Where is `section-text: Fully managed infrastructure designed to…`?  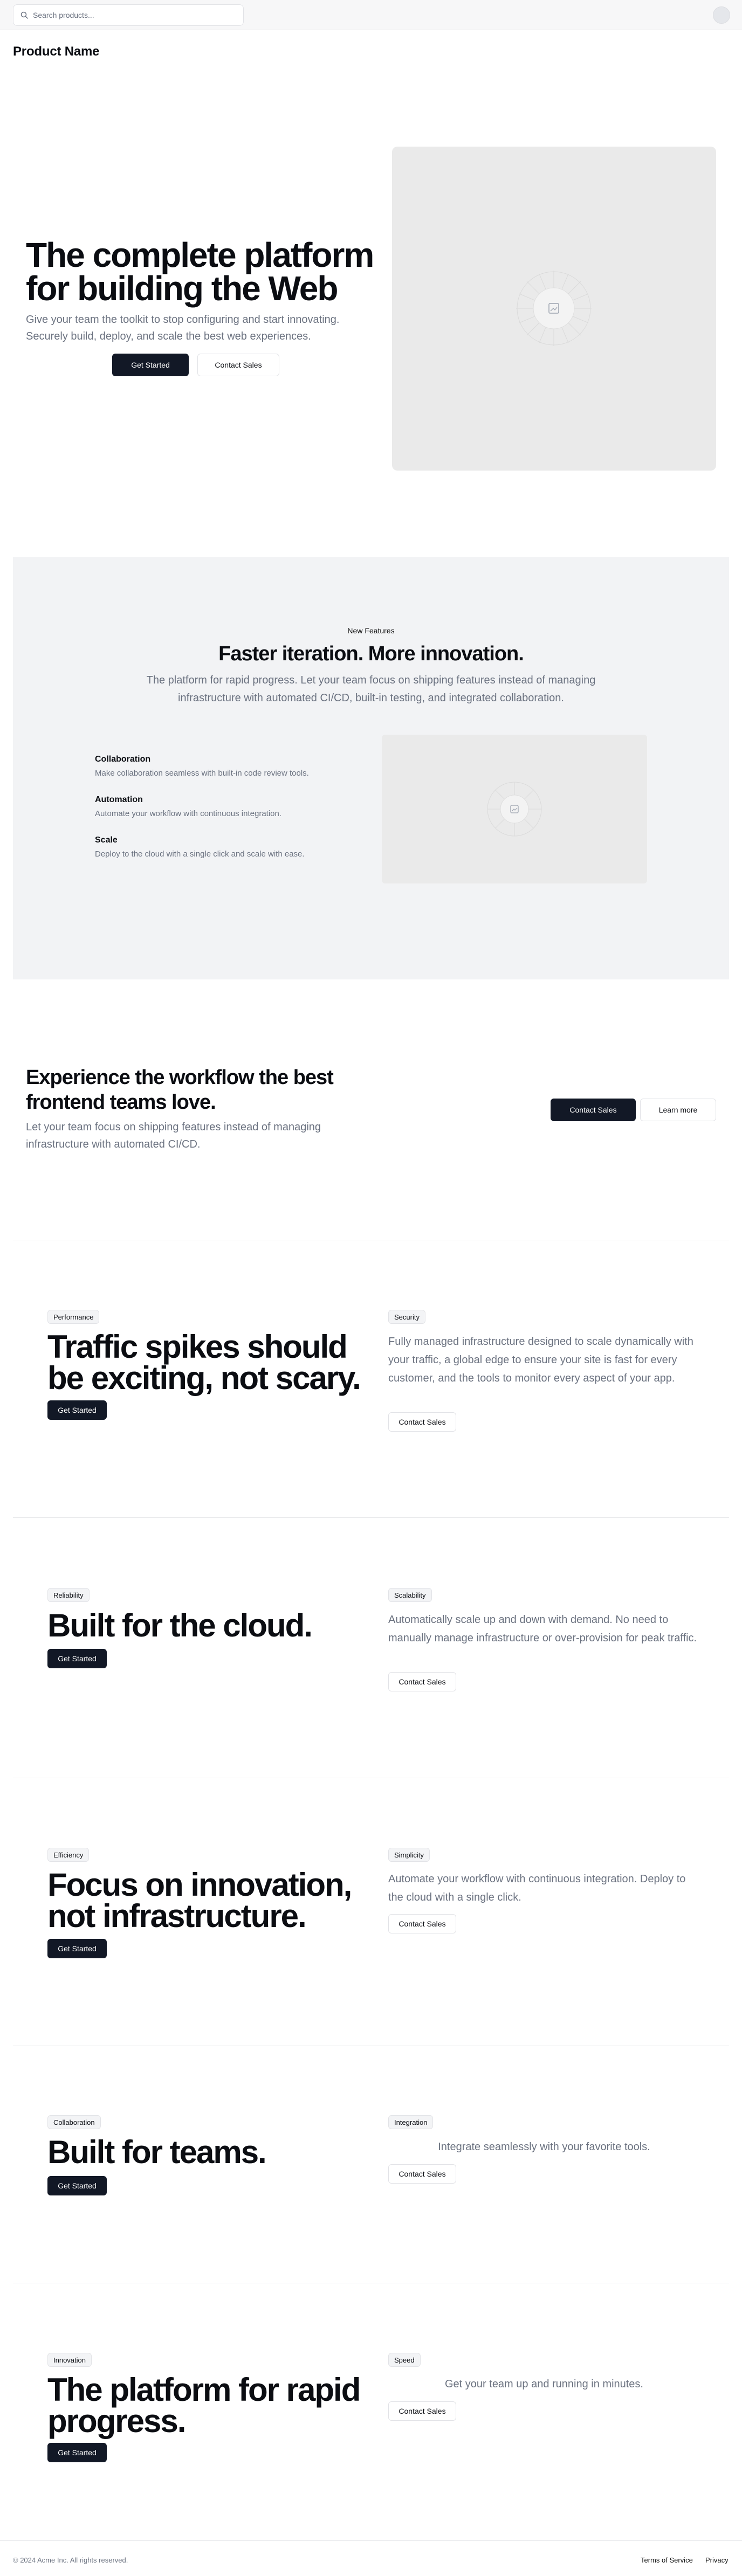 section-text: Fully managed infrastructure designed to… is located at coordinates (540, 1360).